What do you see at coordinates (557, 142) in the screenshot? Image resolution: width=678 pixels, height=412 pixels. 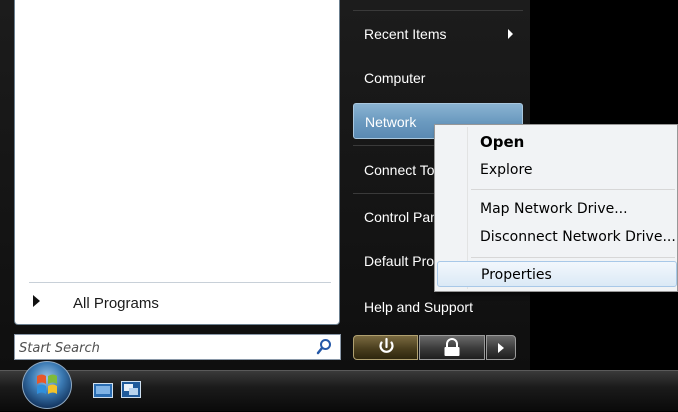 I see `menu-item-open: Open` at bounding box center [557, 142].